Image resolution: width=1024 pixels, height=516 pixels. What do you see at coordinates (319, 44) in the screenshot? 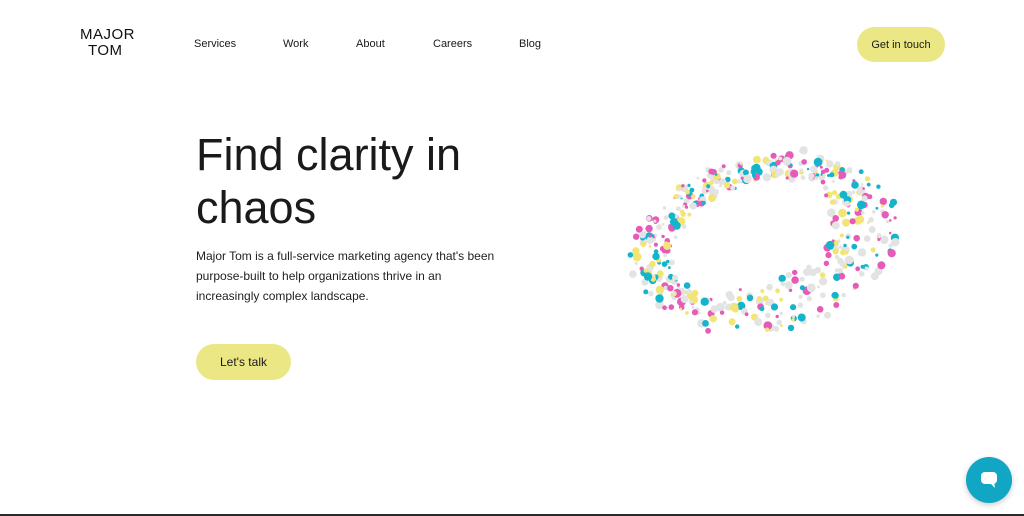
I see `nav-work: Work` at bounding box center [319, 44].